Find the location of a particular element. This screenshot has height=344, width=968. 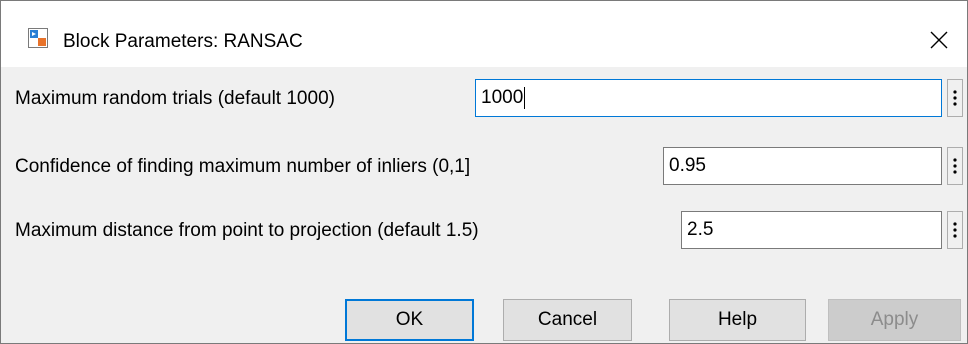

close-button is located at coordinates (939, 40).